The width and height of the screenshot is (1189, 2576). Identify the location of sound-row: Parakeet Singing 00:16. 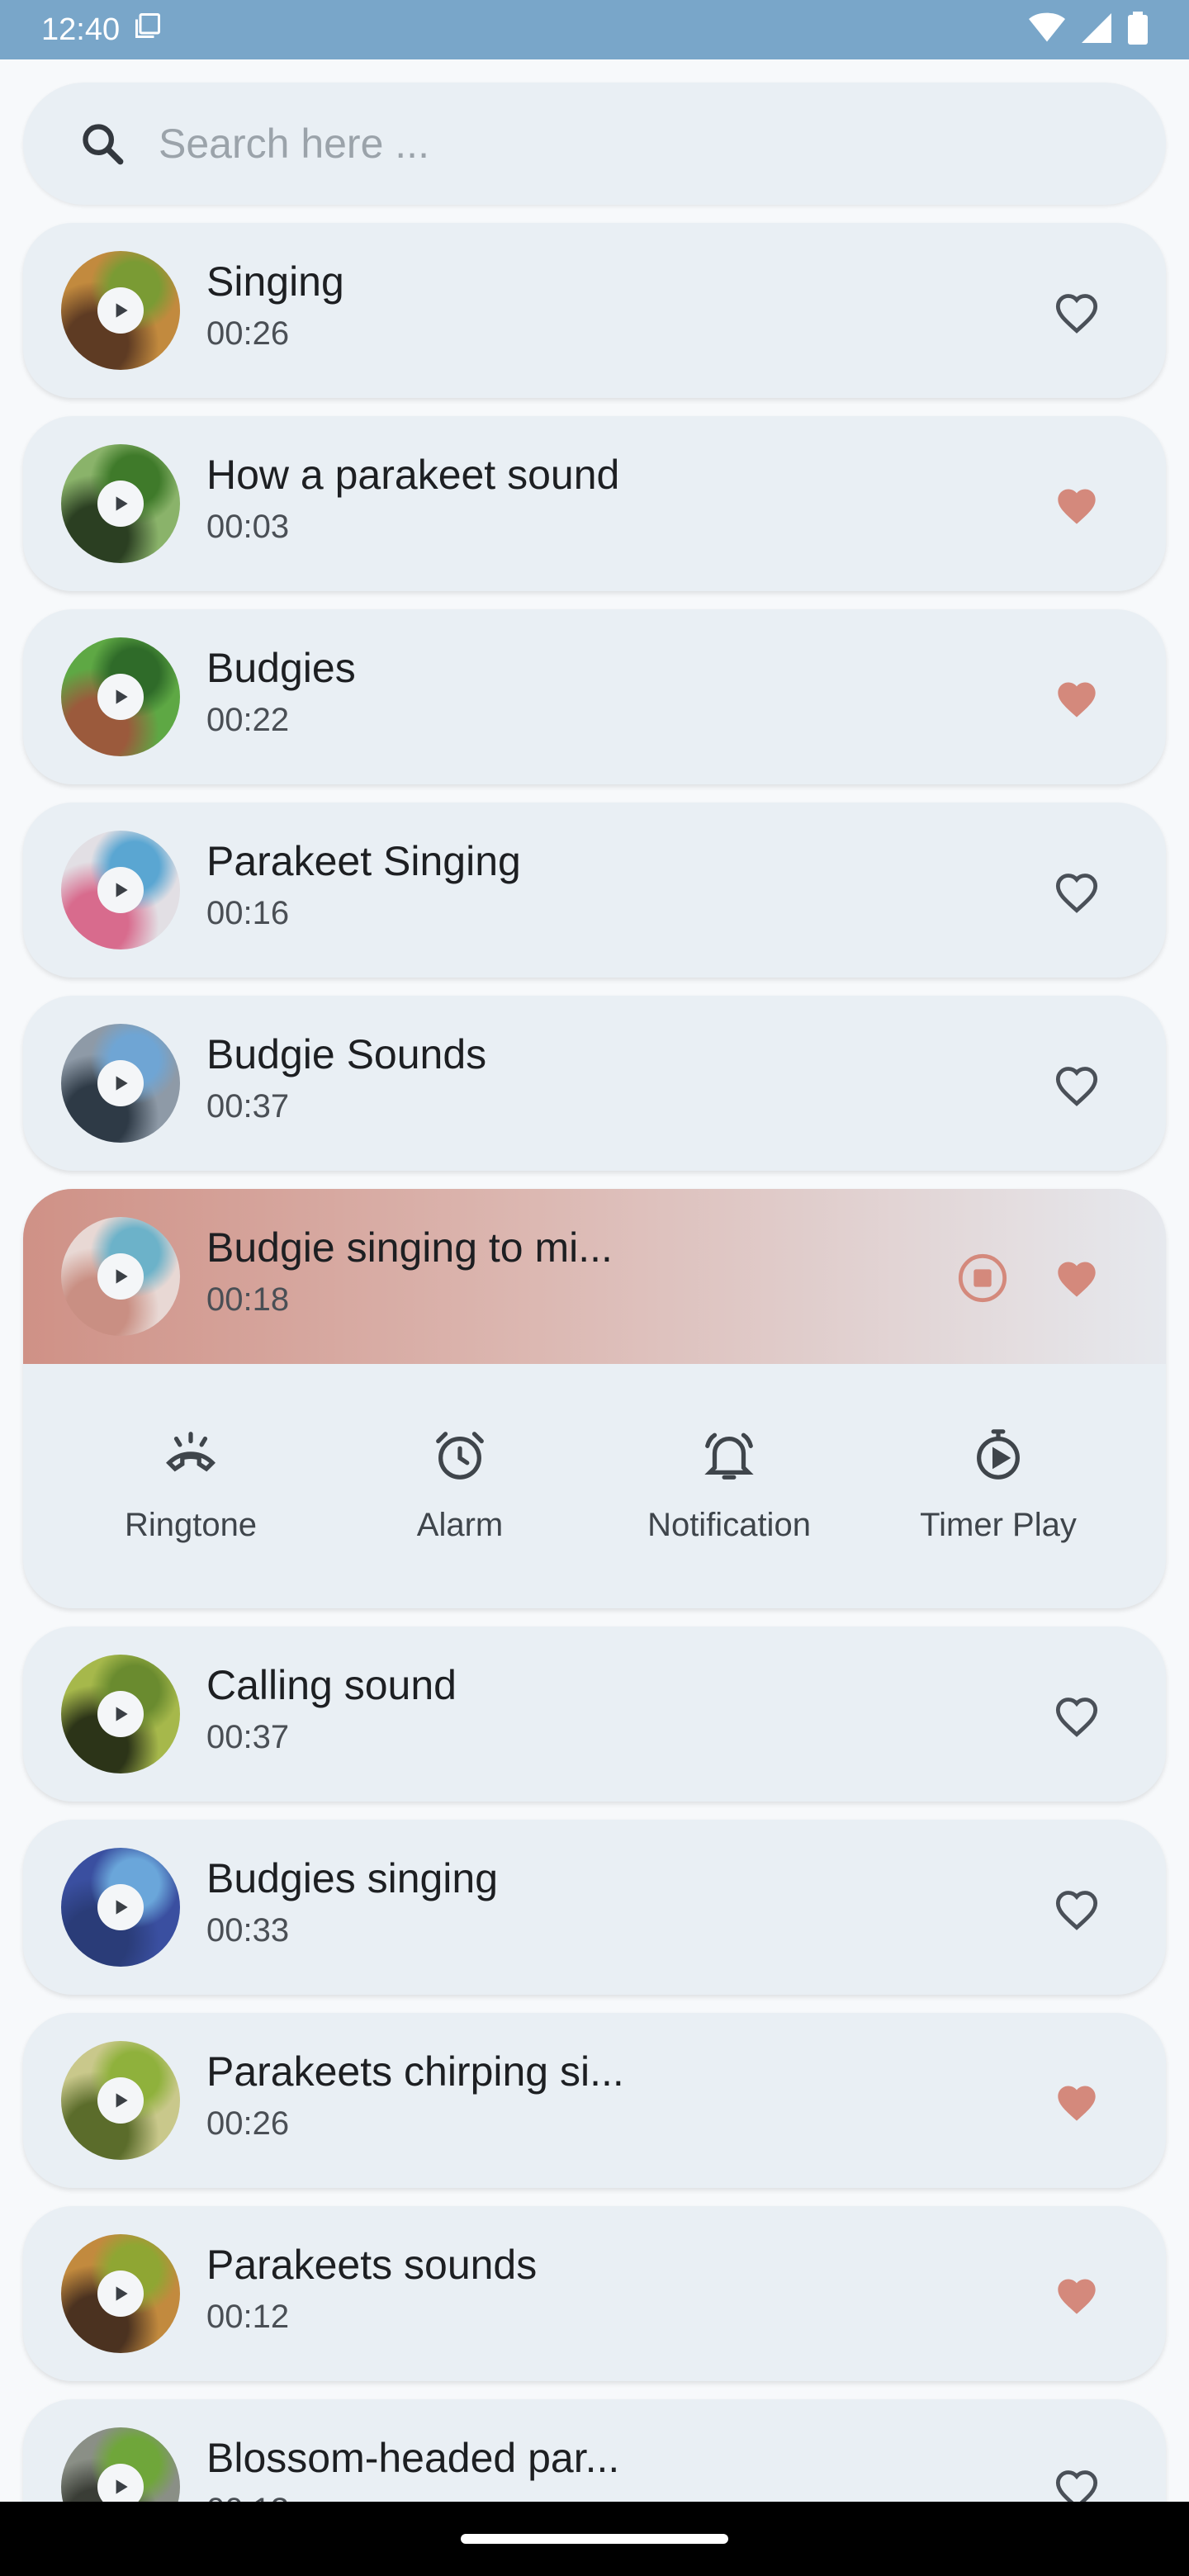
(594, 890).